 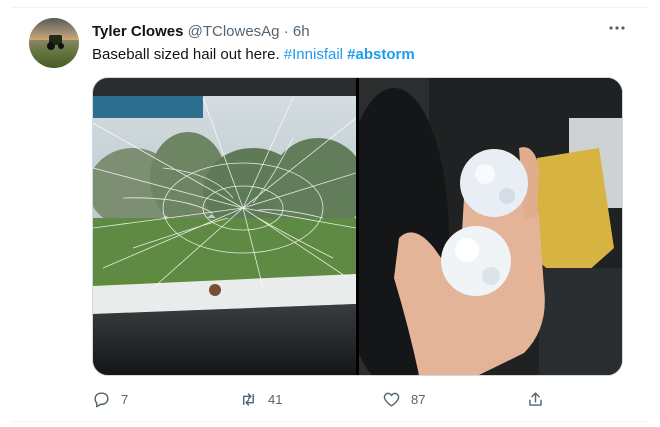 I want to click on tweet-header: Tyler Clowes @TClowesAg · 6h, so click(x=201, y=32).